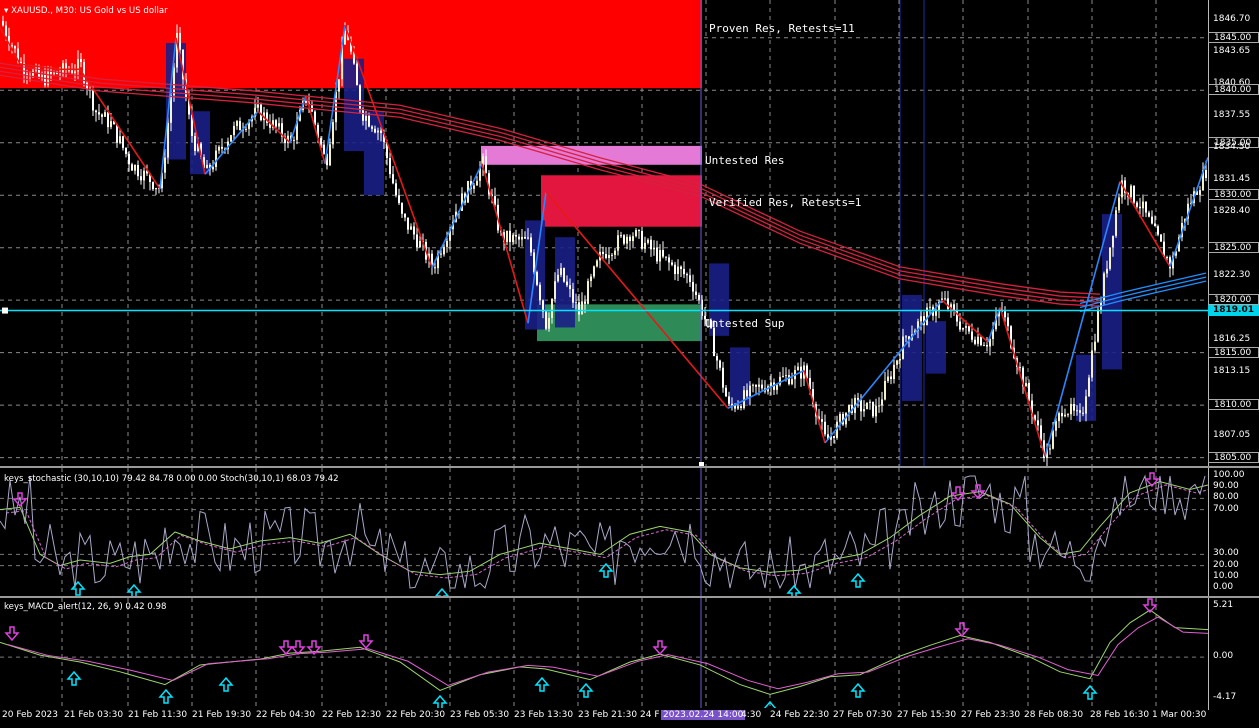  Describe the element at coordinates (621, 201) in the screenshot. I see `verified-resistance-zone` at that location.